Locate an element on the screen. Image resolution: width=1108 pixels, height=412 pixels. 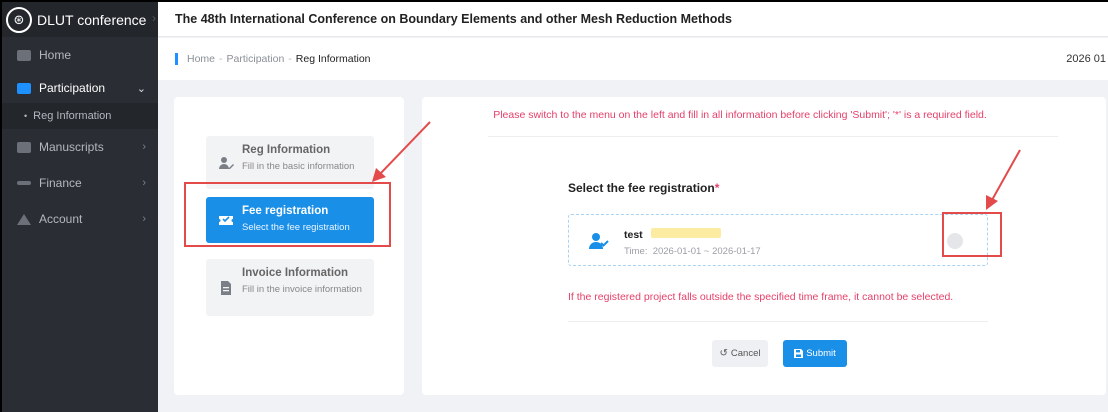
fee-option-name: test is located at coordinates (633, 235).